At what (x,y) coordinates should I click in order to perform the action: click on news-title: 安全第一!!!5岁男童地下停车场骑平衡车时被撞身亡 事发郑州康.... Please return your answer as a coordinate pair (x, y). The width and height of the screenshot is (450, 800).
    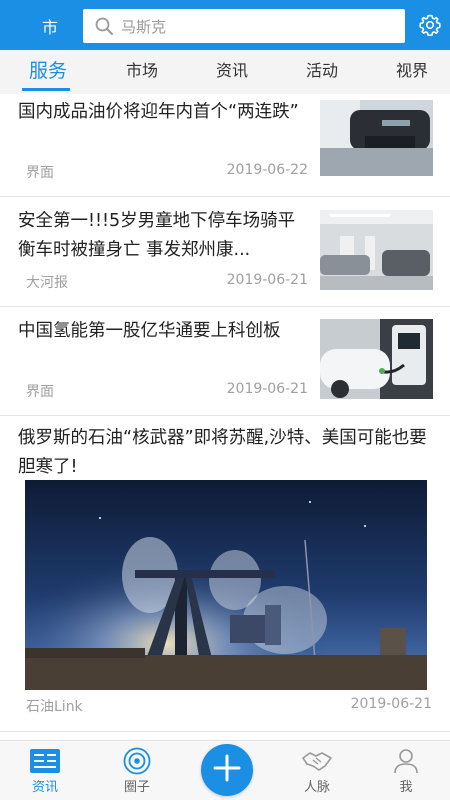
    Looking at the image, I should click on (157, 235).